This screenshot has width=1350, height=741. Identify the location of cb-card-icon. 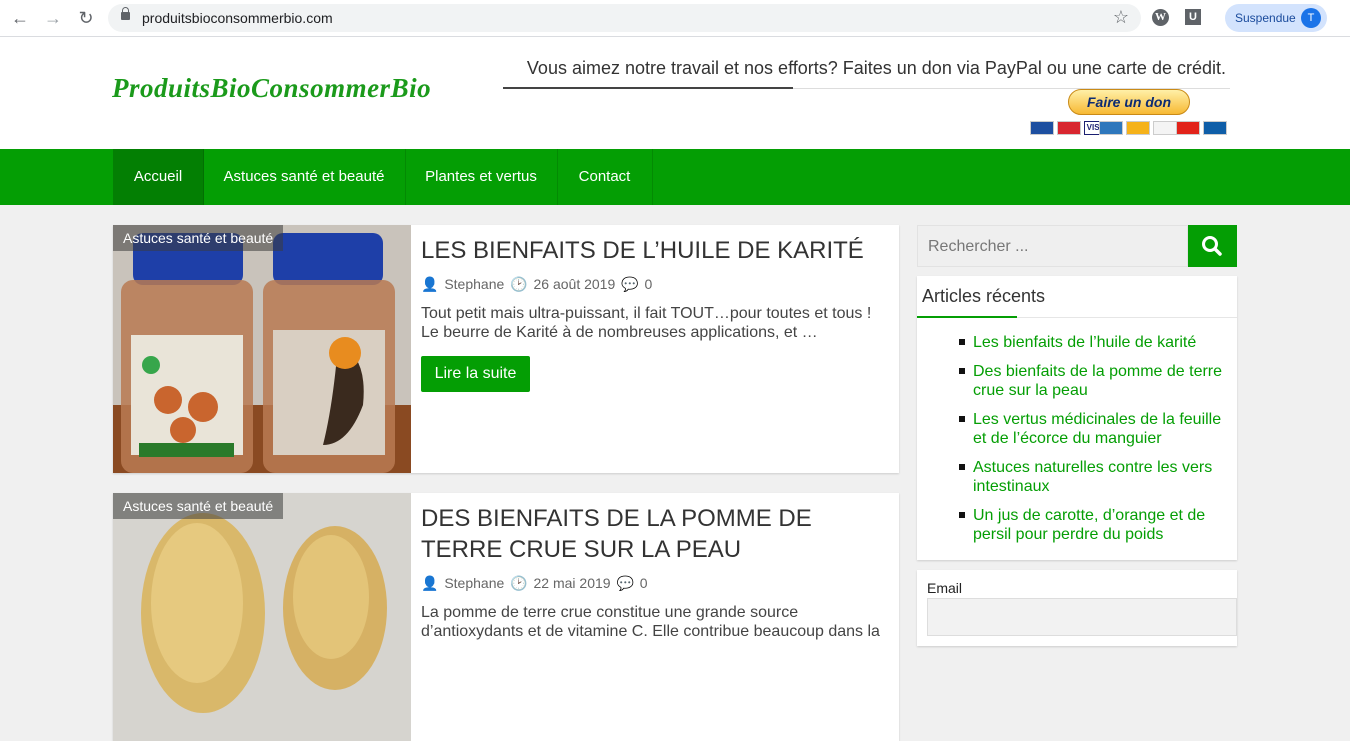
(1215, 128).